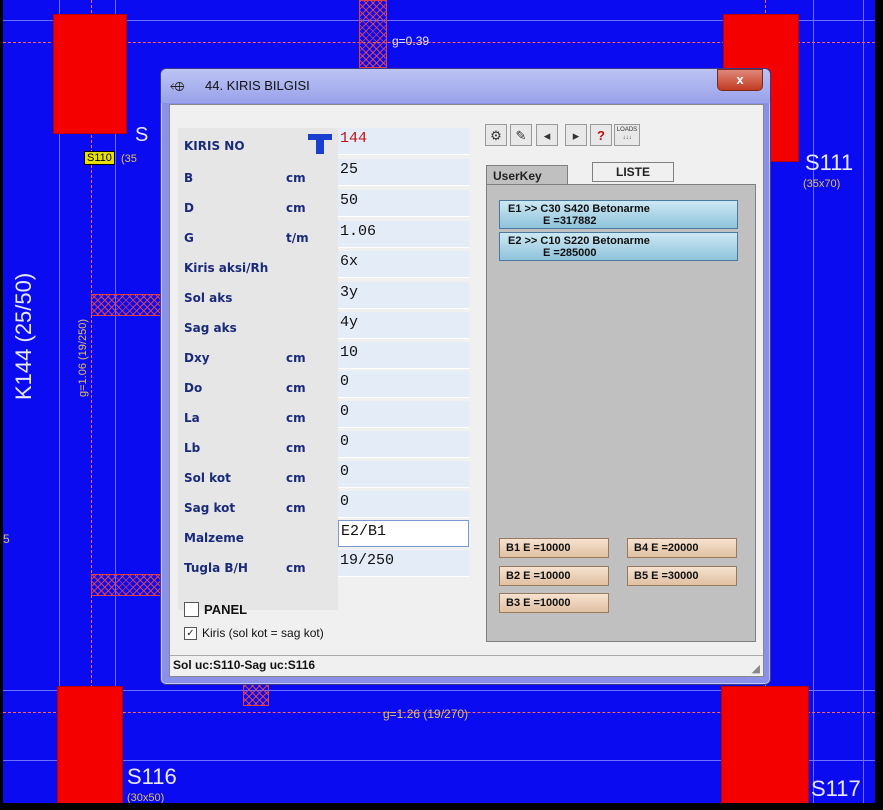 This screenshot has height=810, width=883. Describe the element at coordinates (90, 744) in the screenshot. I see `column-s116` at that location.